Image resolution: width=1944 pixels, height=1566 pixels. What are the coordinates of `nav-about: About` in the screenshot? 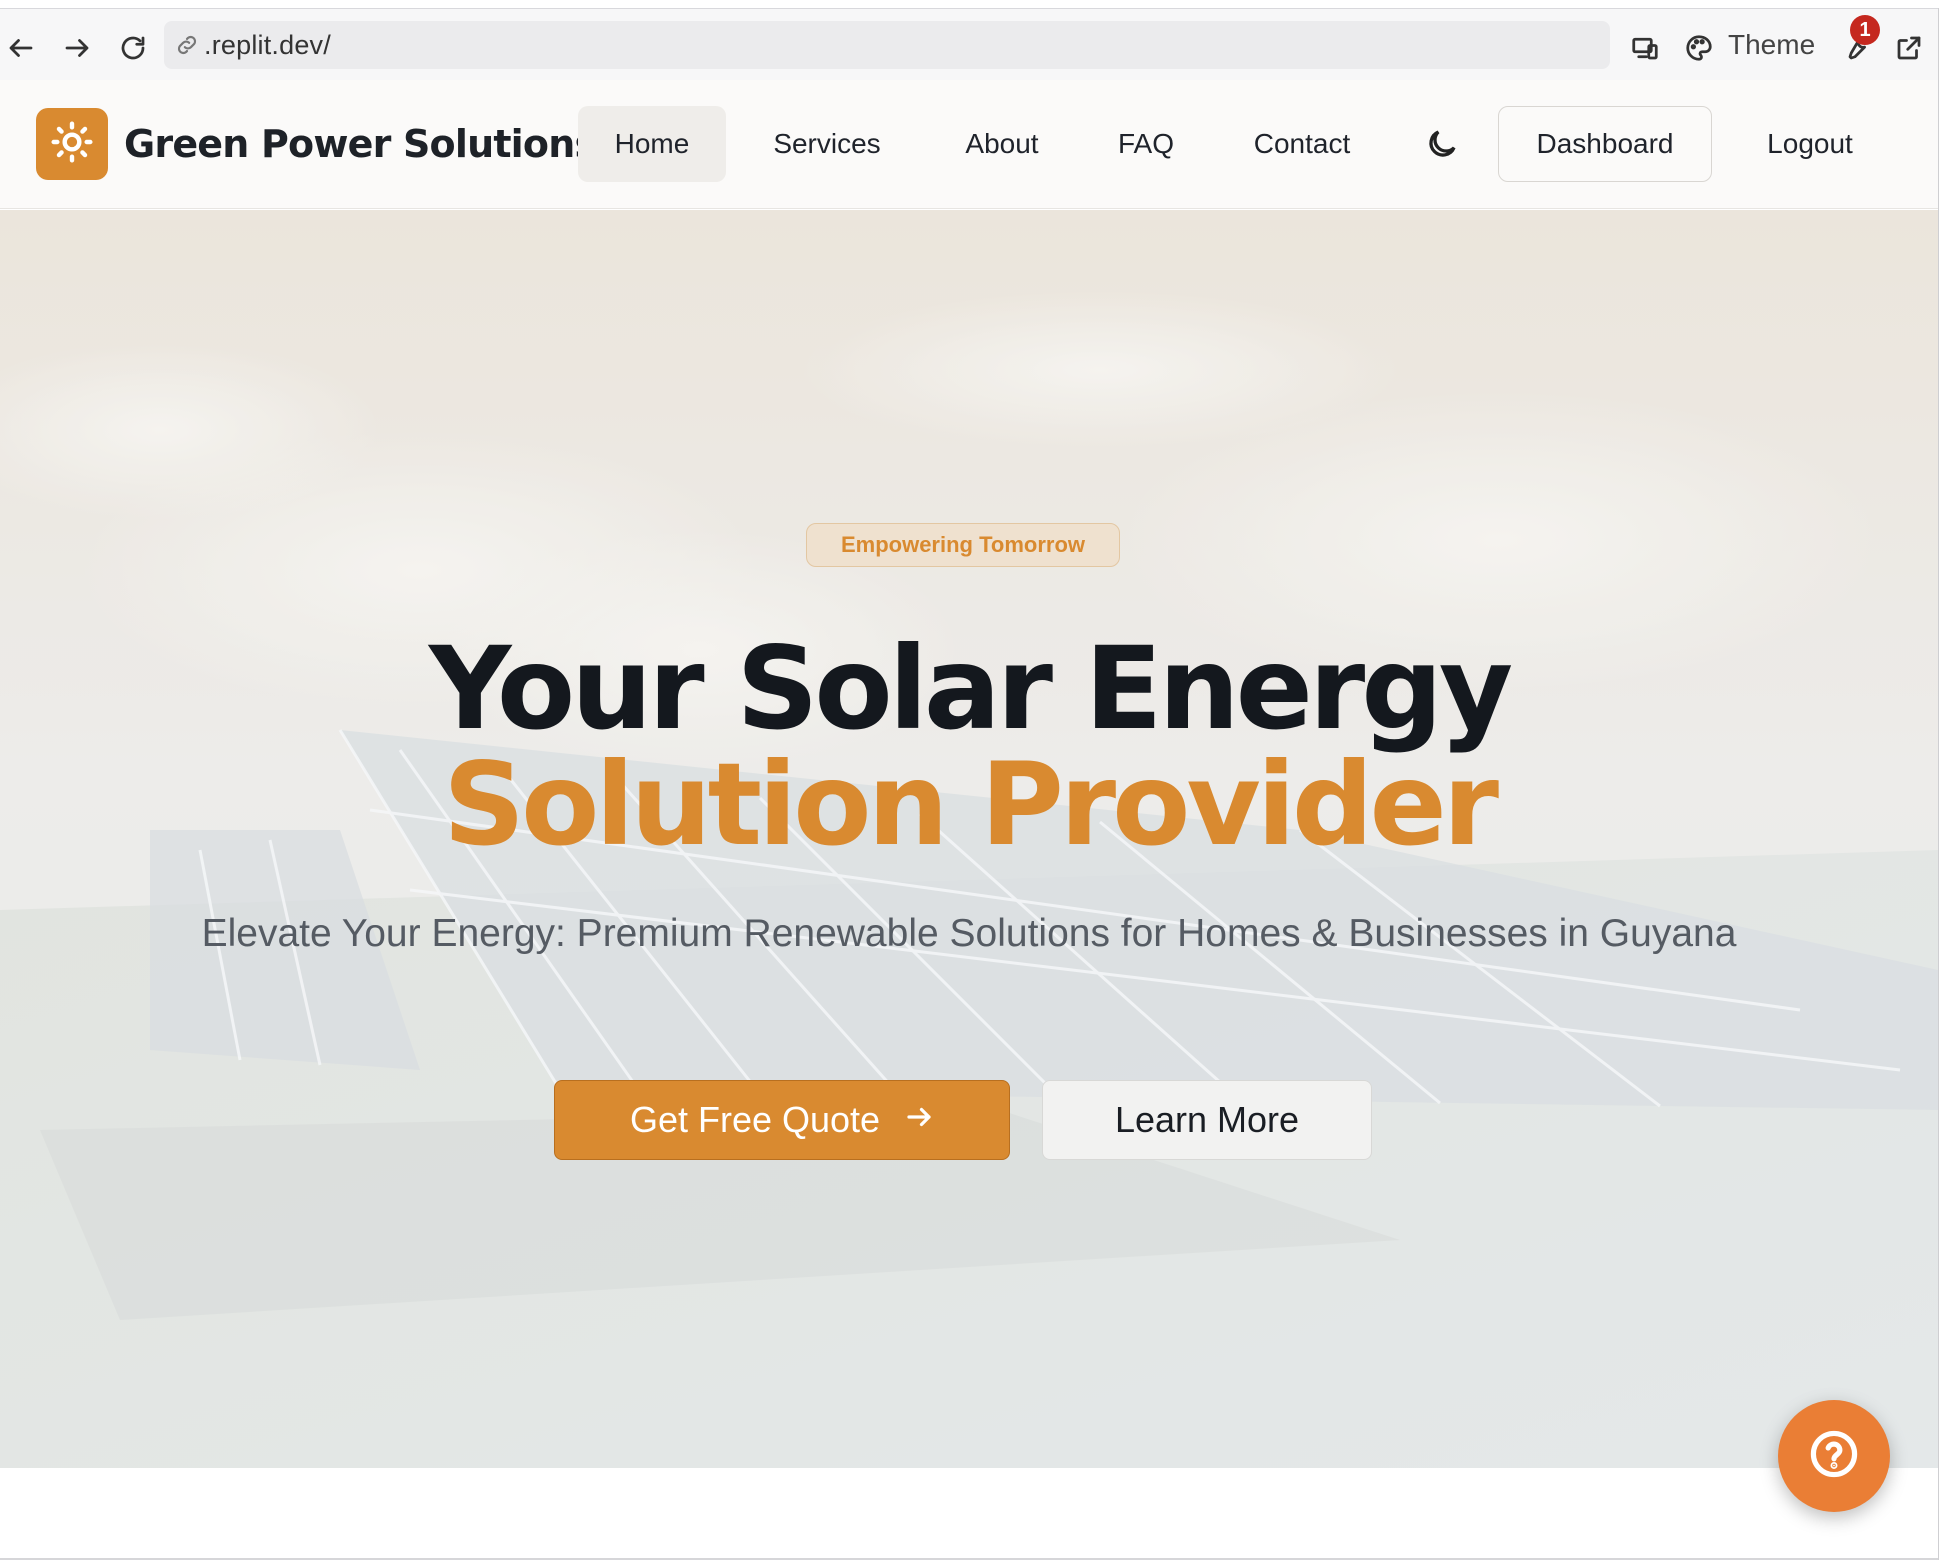 It's located at (1002, 144).